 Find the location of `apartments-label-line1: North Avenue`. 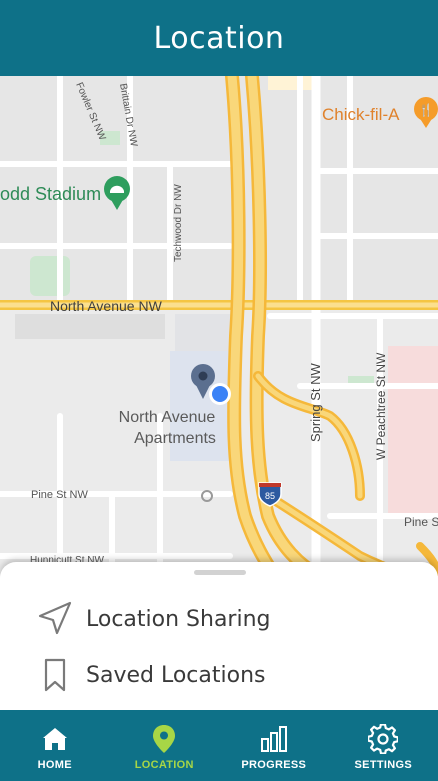

apartments-label-line1: North Avenue is located at coordinates (167, 417).